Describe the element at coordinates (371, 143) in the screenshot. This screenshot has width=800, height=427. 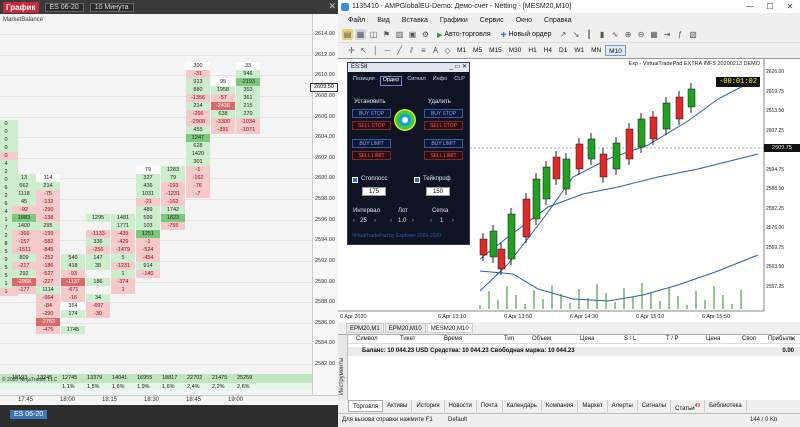
I see `buy-limit-button: BUY LIMIT` at that location.